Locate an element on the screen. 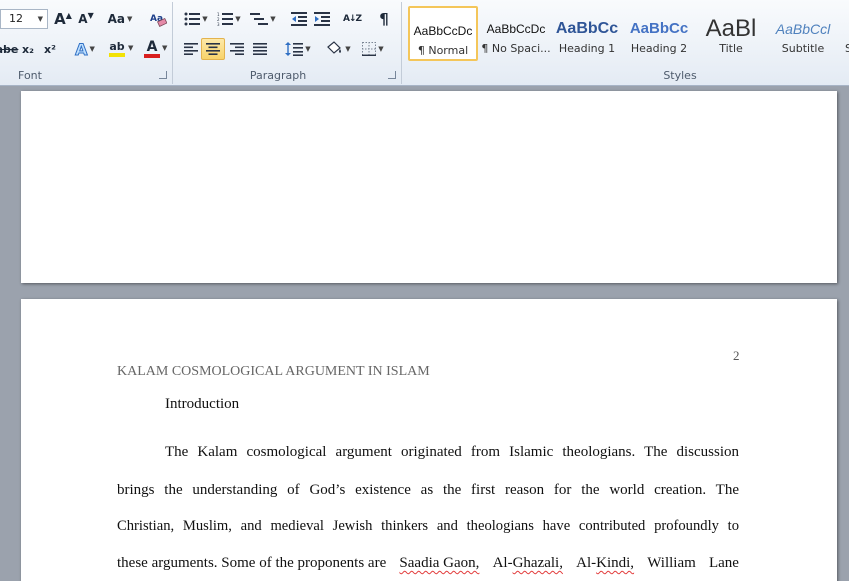  align-right-button is located at coordinates (237, 49).